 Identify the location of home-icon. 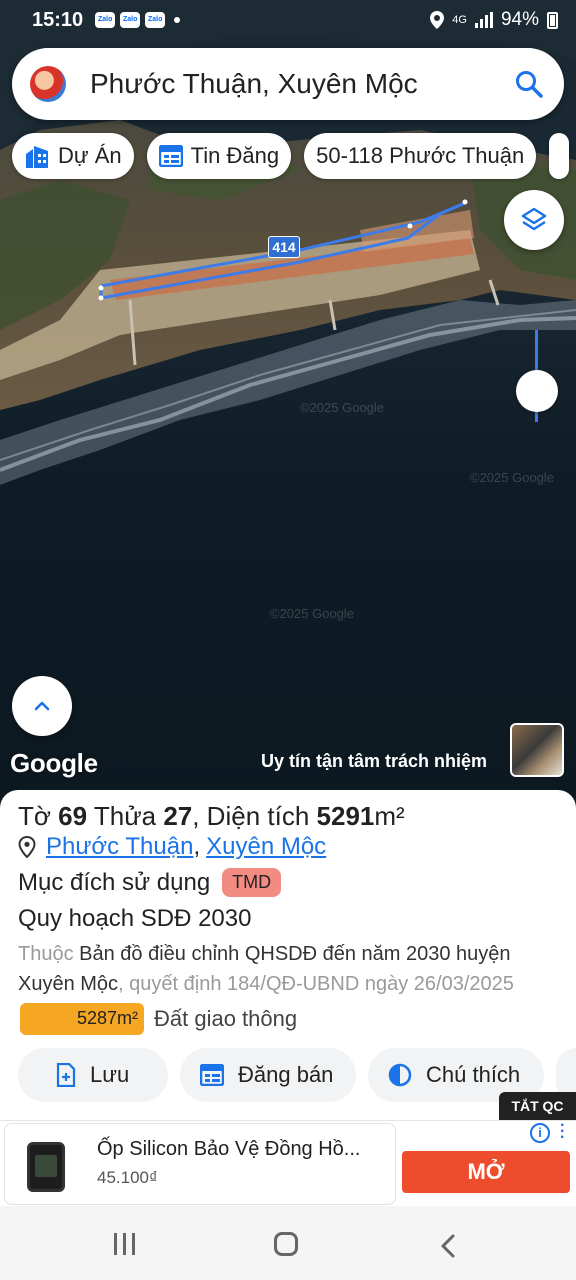
(286, 1244).